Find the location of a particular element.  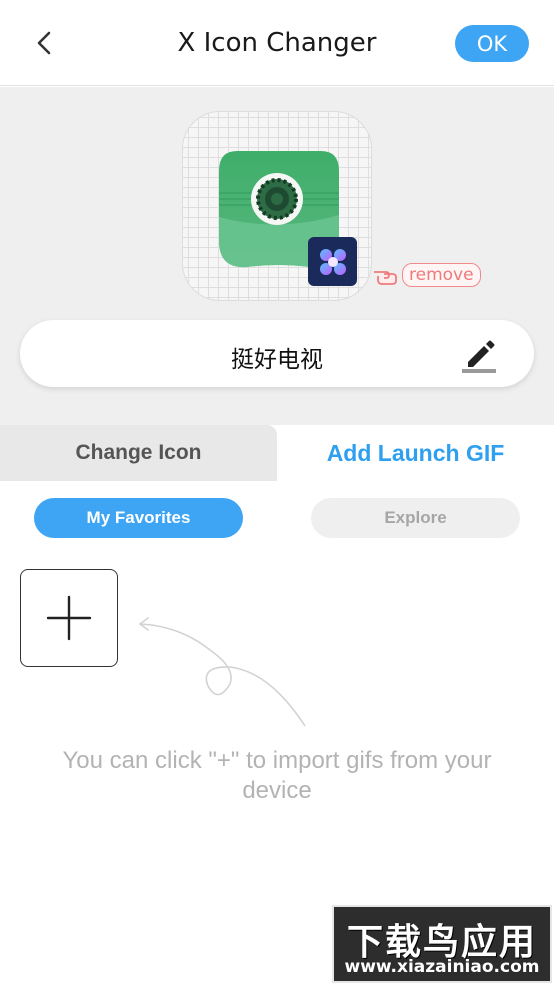

segment-explore: Explore is located at coordinates (415, 518).